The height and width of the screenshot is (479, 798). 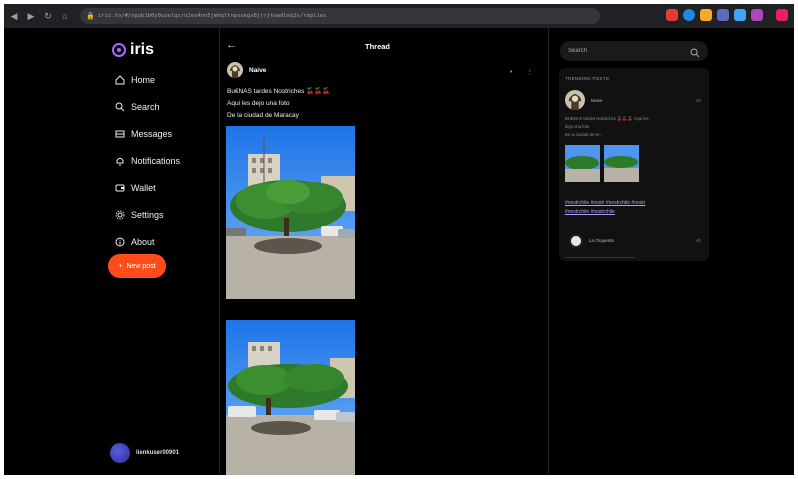 I want to click on post-header: Naive, so click(x=246, y=70).